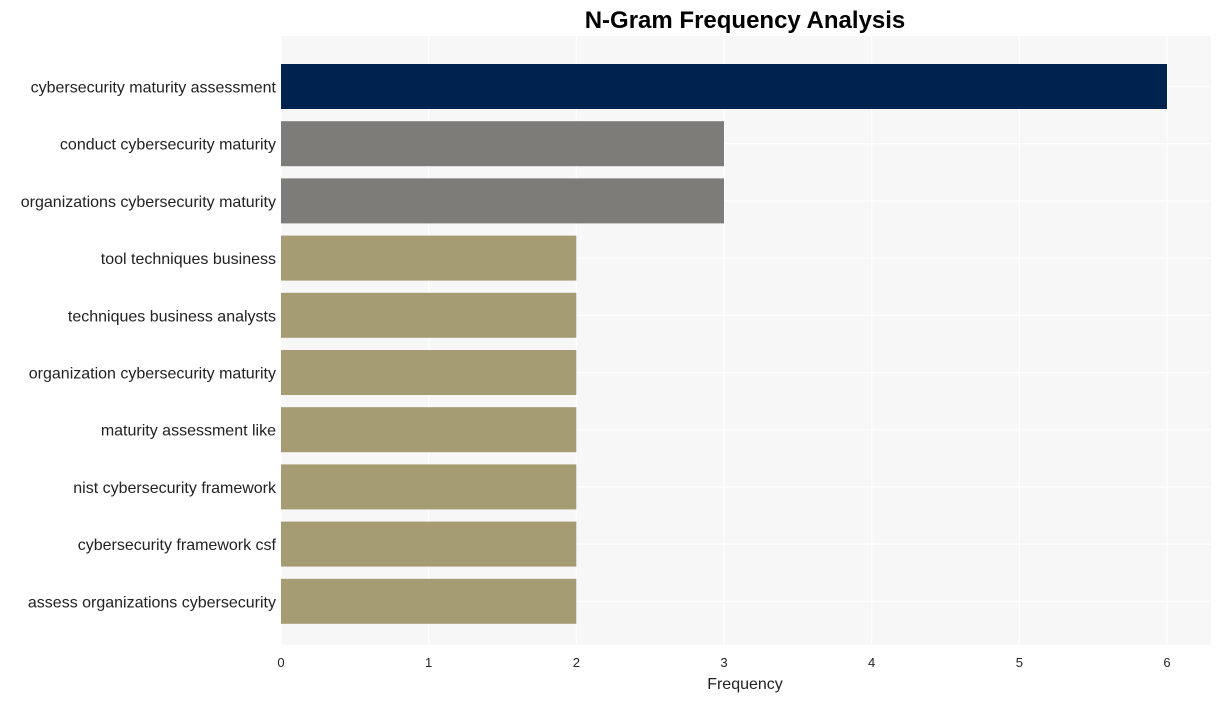  What do you see at coordinates (152, 374) in the screenshot?
I see `y-tick-label: organization cybersecurity maturity` at bounding box center [152, 374].